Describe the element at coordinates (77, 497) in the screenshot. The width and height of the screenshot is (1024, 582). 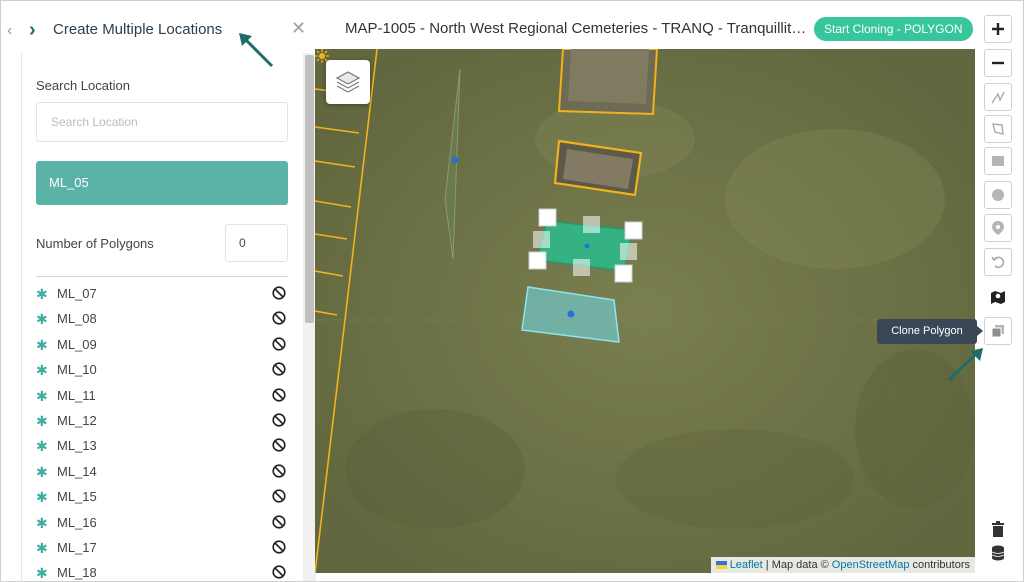
I see `location-name: ML_15` at that location.